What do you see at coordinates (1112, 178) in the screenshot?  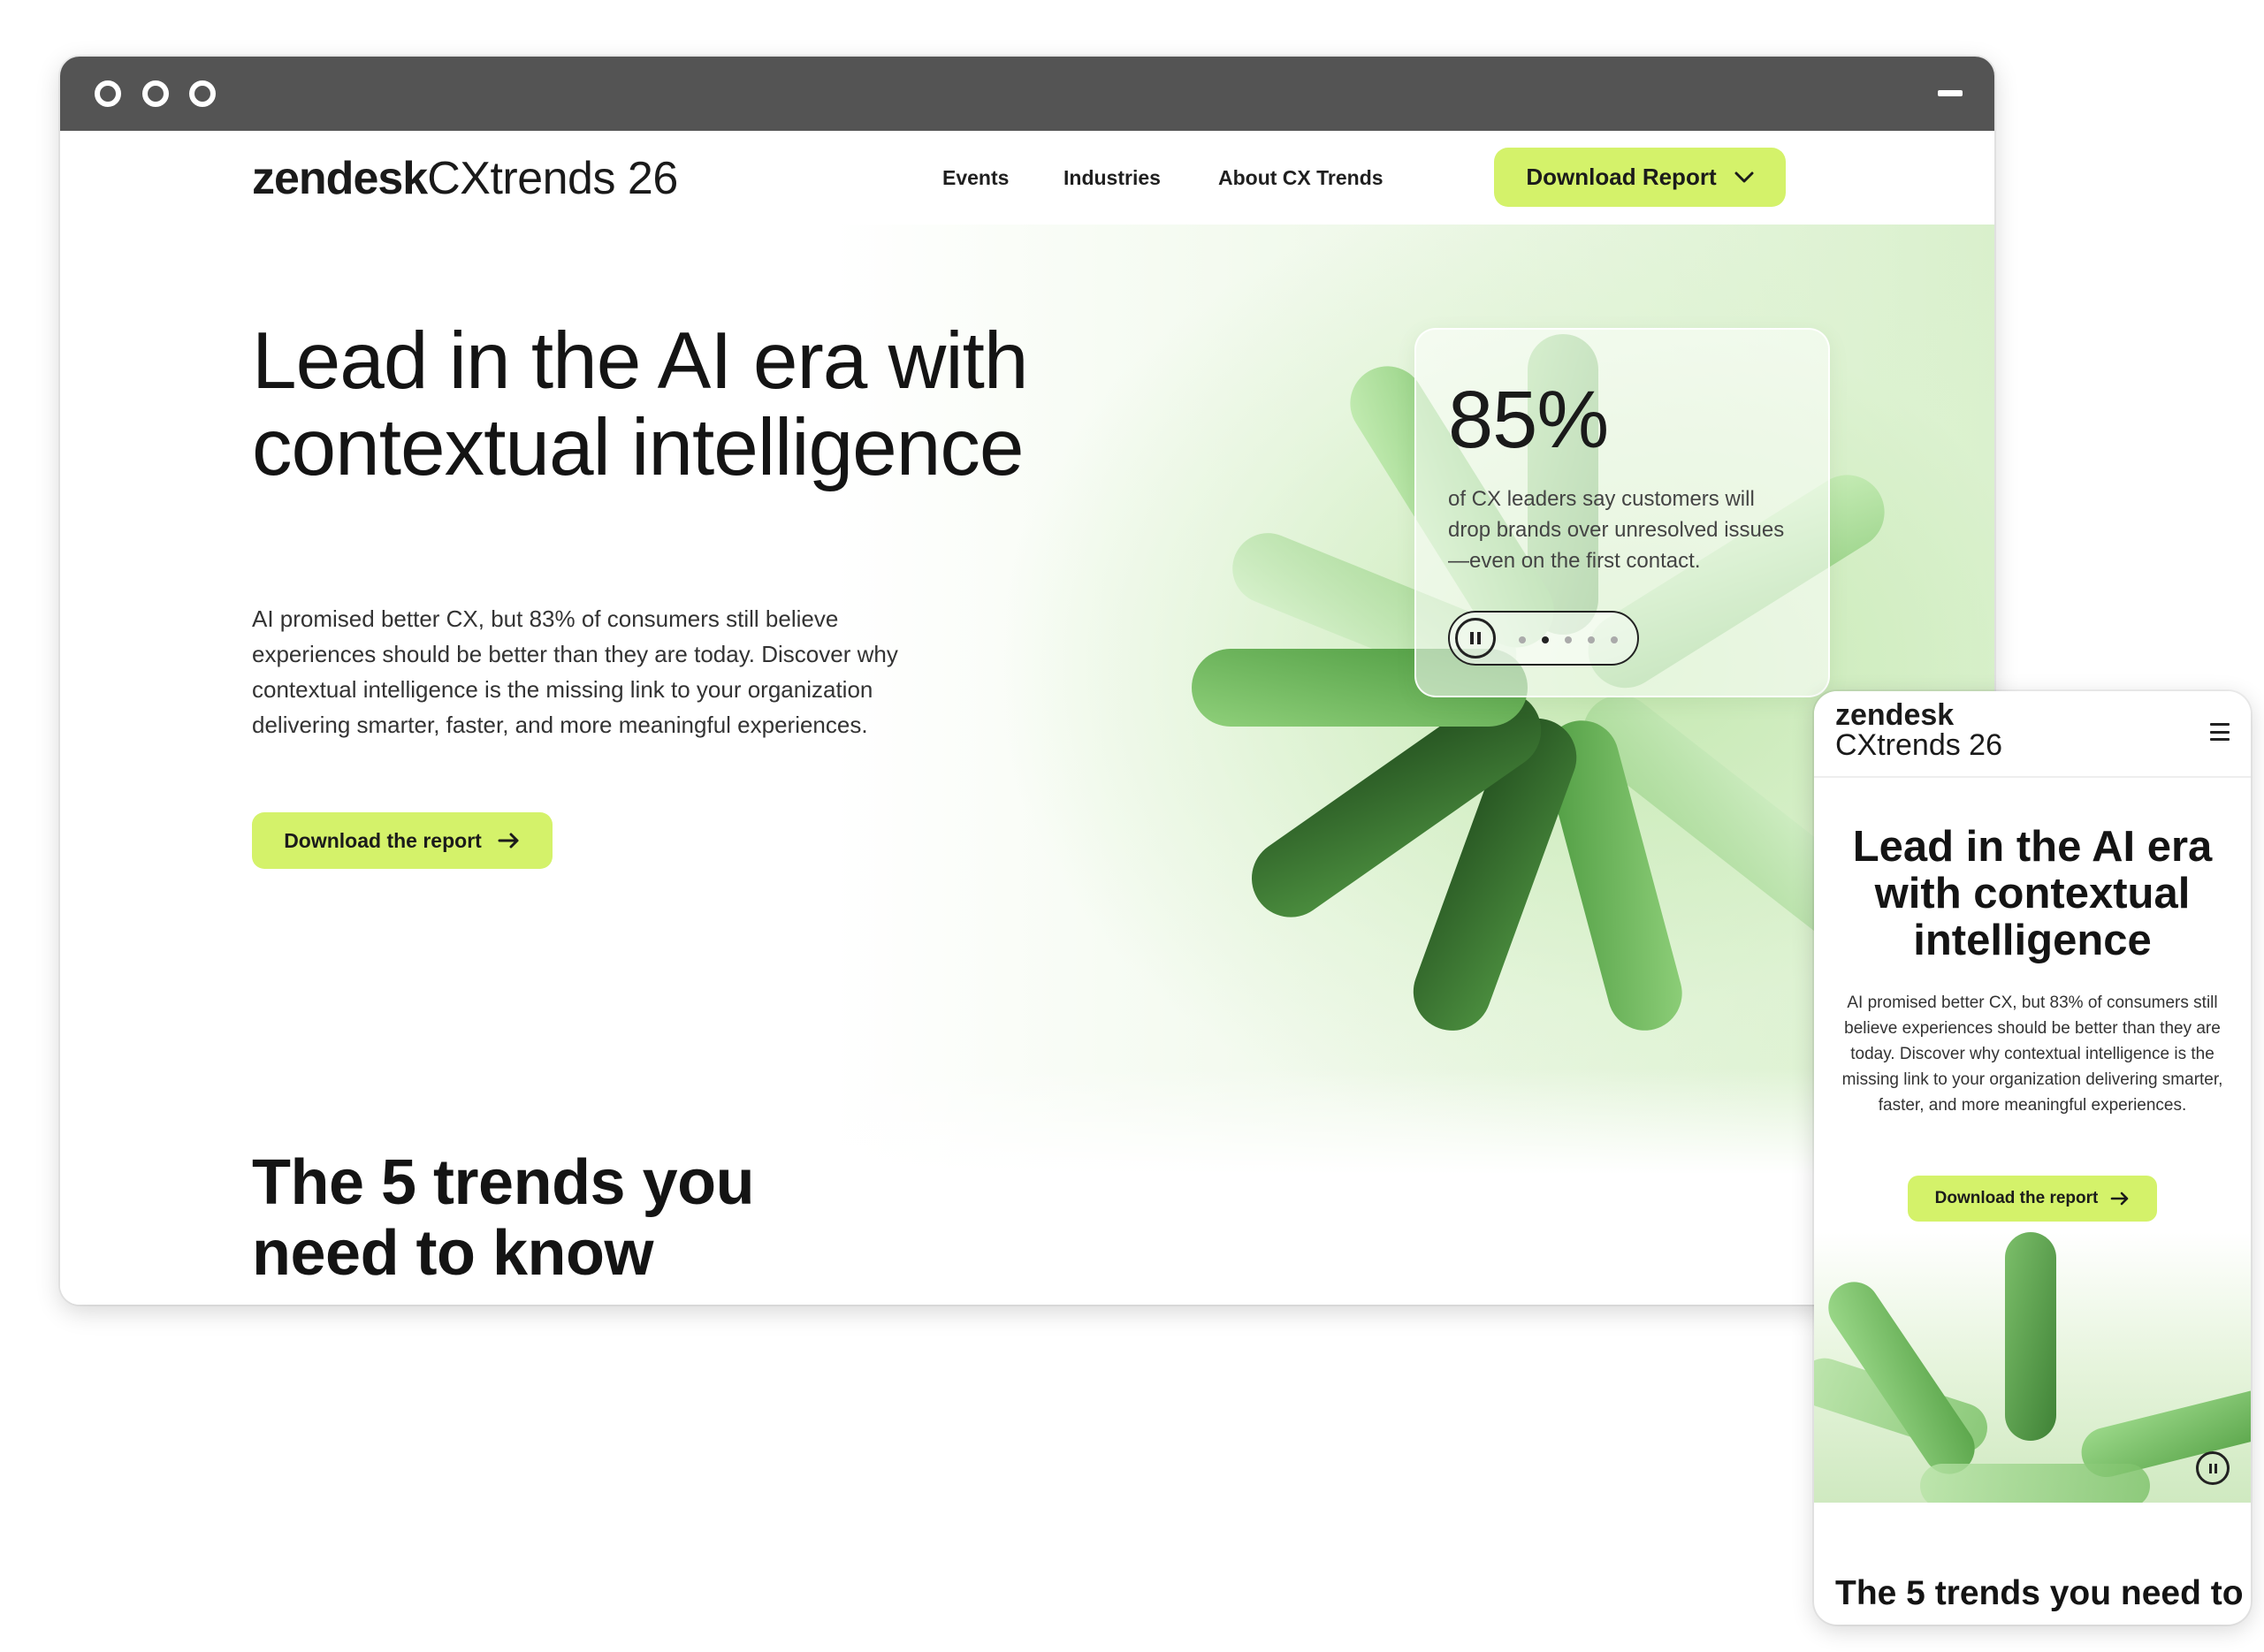 I see `nav-link-industries: Industries` at bounding box center [1112, 178].